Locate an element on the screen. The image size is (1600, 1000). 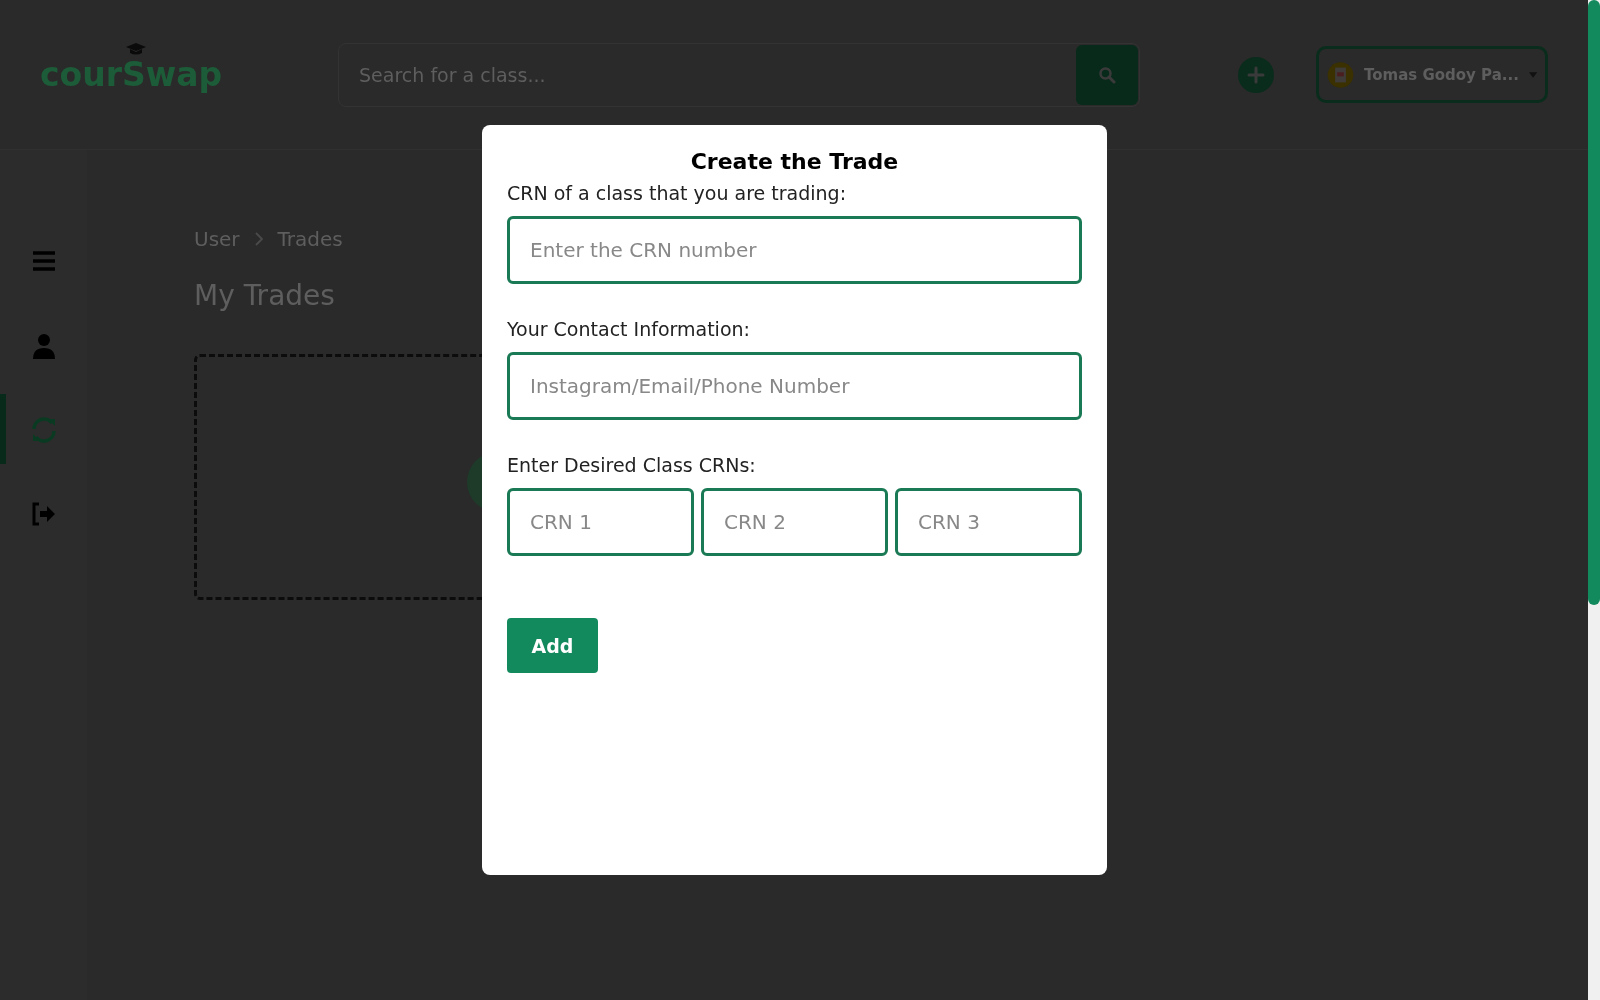
caret-icon is located at coordinates (1532, 74).